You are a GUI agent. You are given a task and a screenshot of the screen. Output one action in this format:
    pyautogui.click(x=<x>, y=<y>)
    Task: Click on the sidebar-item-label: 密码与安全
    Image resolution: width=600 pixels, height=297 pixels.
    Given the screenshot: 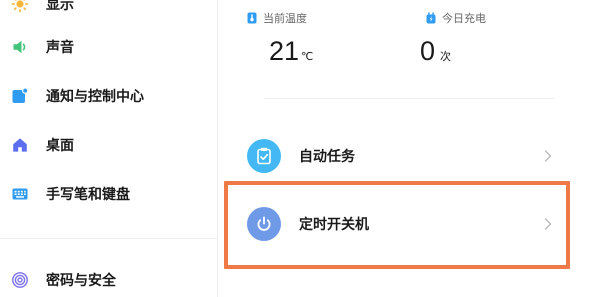 What is the action you would take?
    pyautogui.click(x=81, y=281)
    